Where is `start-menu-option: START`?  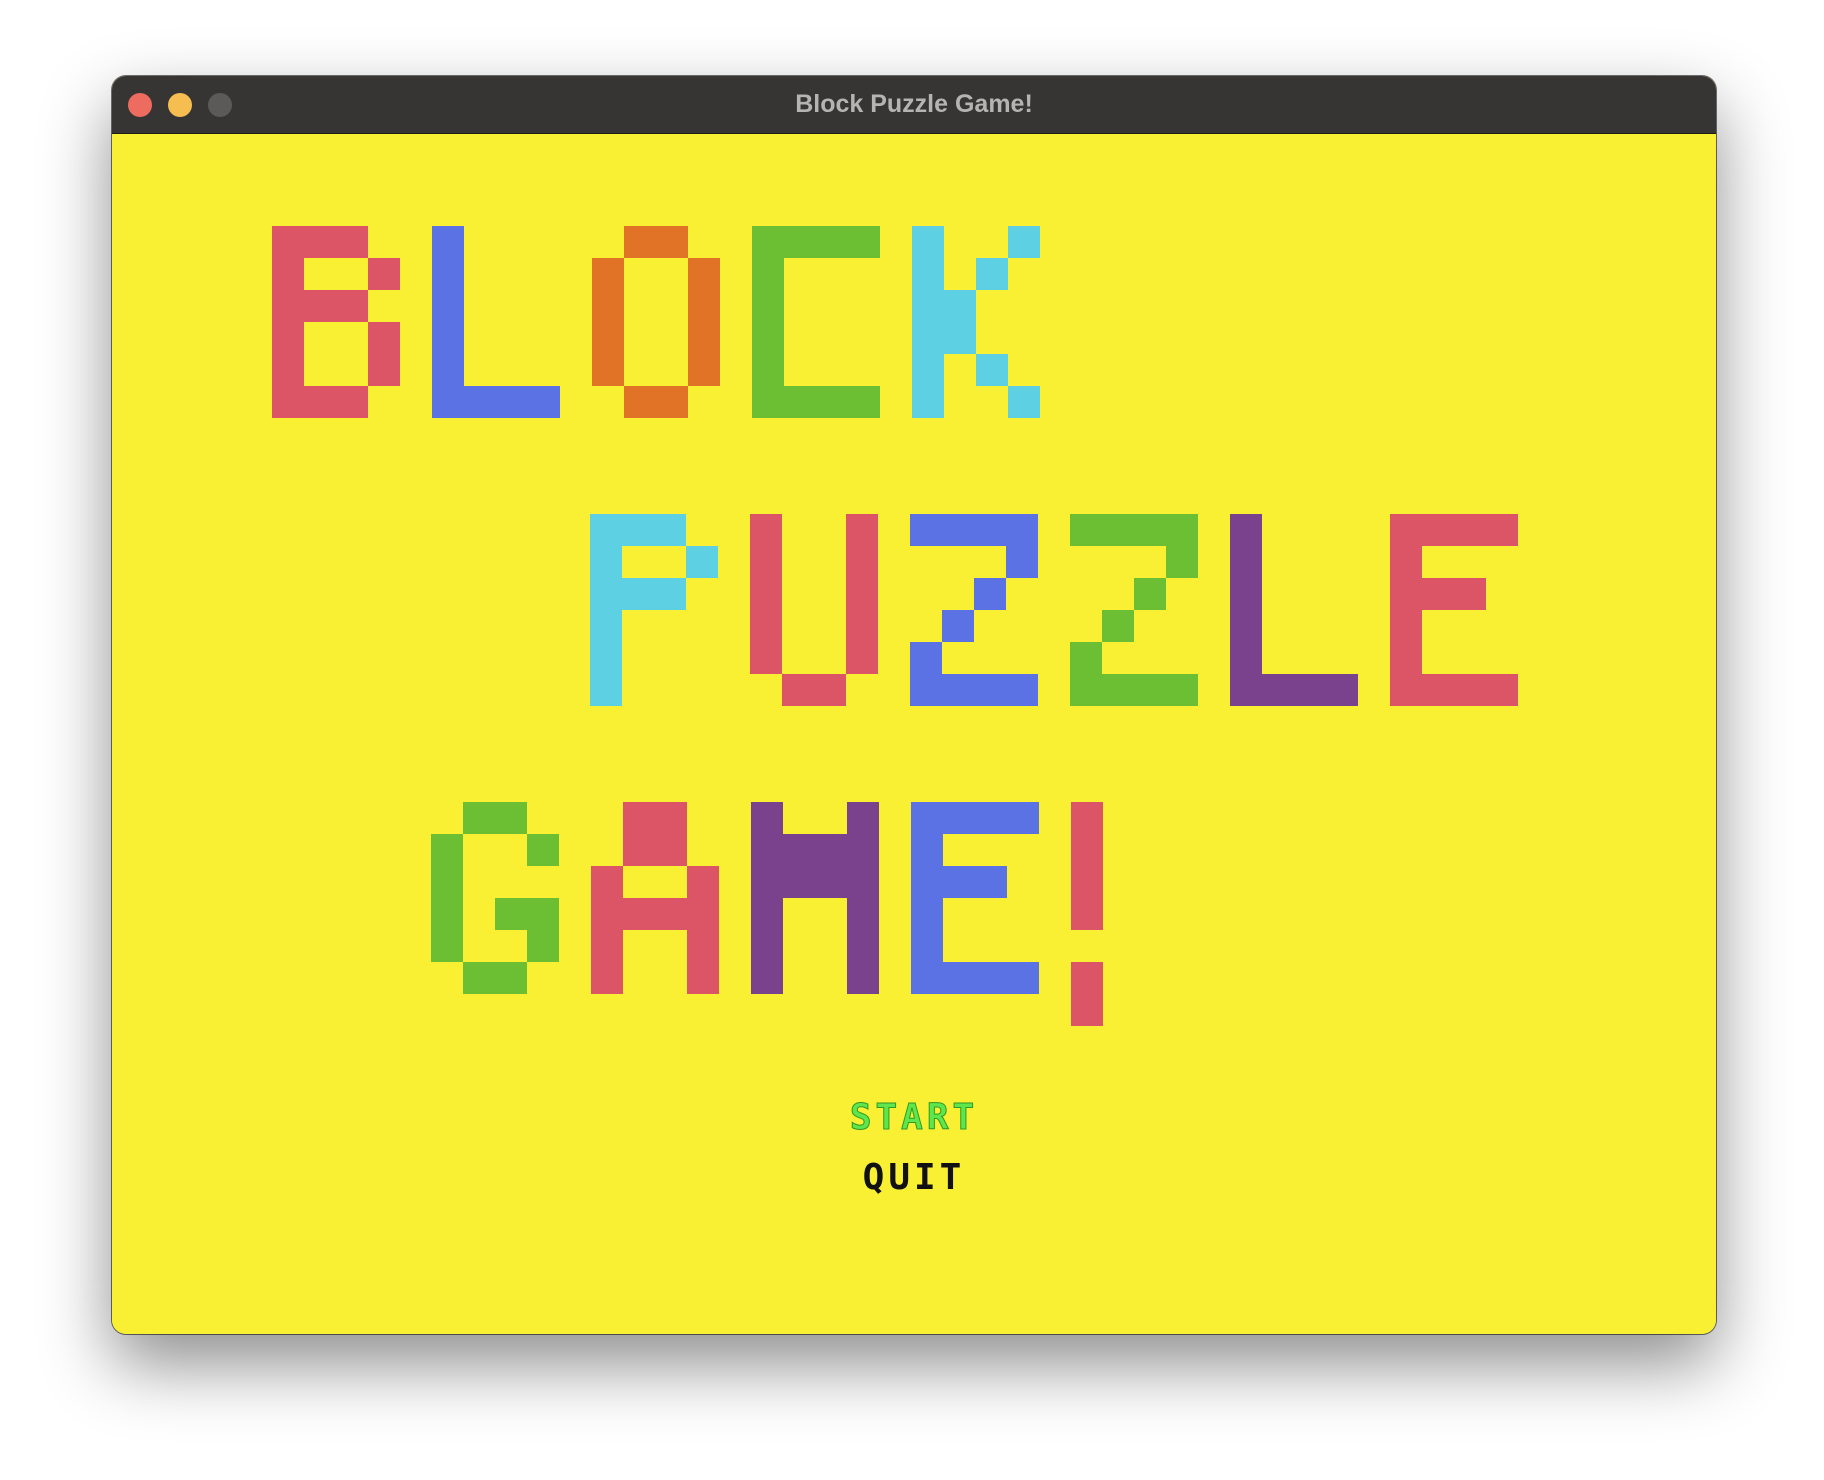
start-menu-option: START is located at coordinates (914, 1118).